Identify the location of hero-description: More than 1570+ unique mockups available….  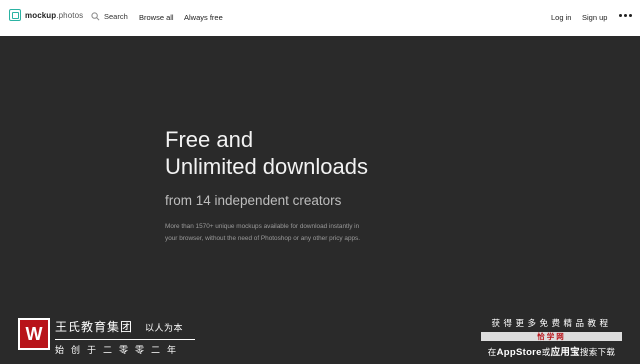
(263, 232).